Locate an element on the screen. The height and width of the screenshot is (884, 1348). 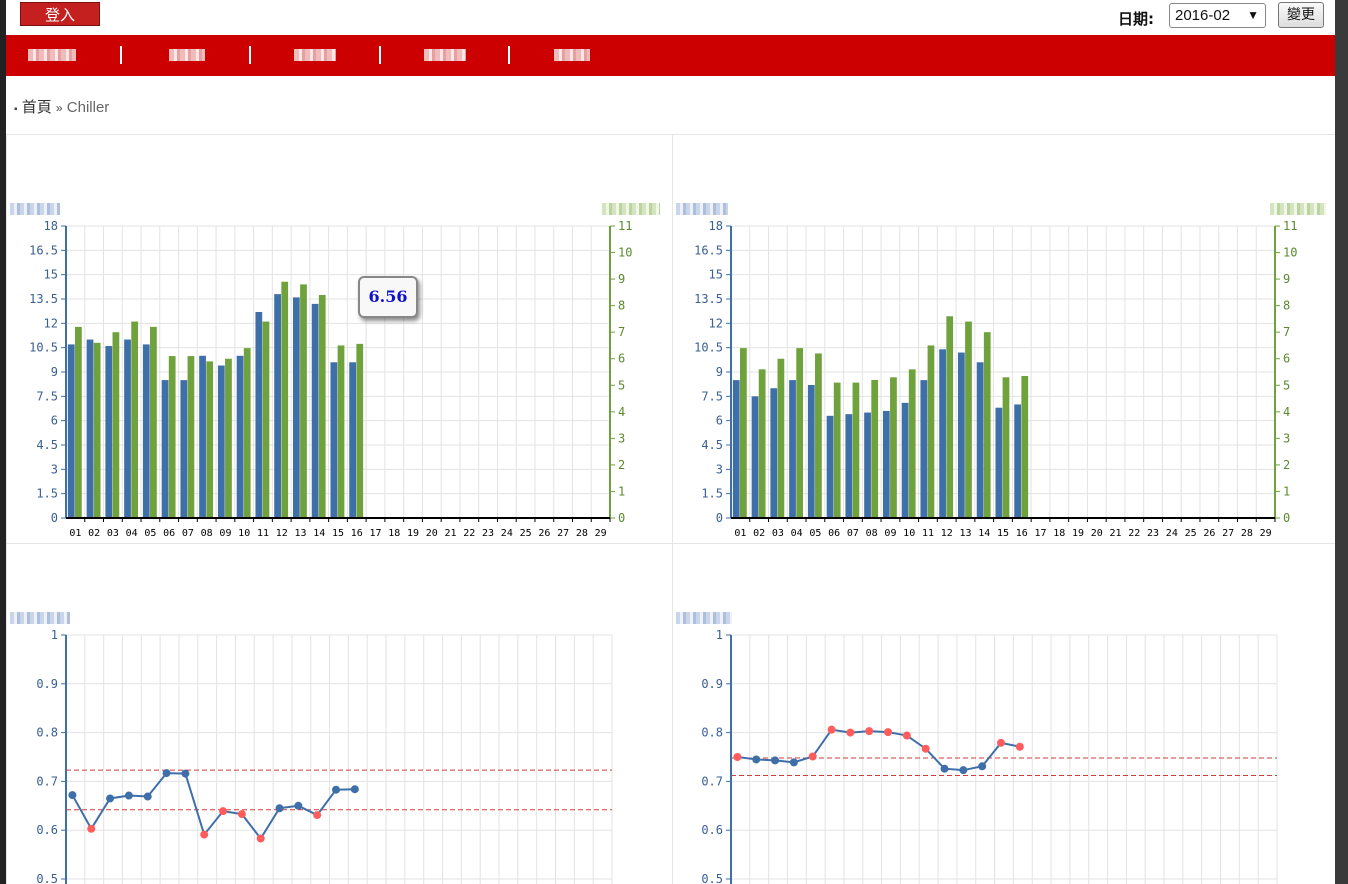
chart1-left-tick-label: 15 is located at coordinates (51, 275).